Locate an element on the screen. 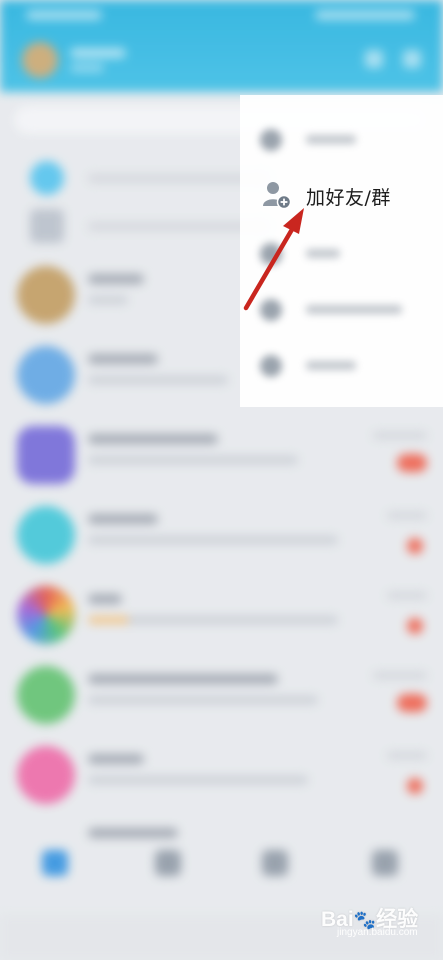  watermark-url: jingyan.baidu.com is located at coordinates (377, 932).